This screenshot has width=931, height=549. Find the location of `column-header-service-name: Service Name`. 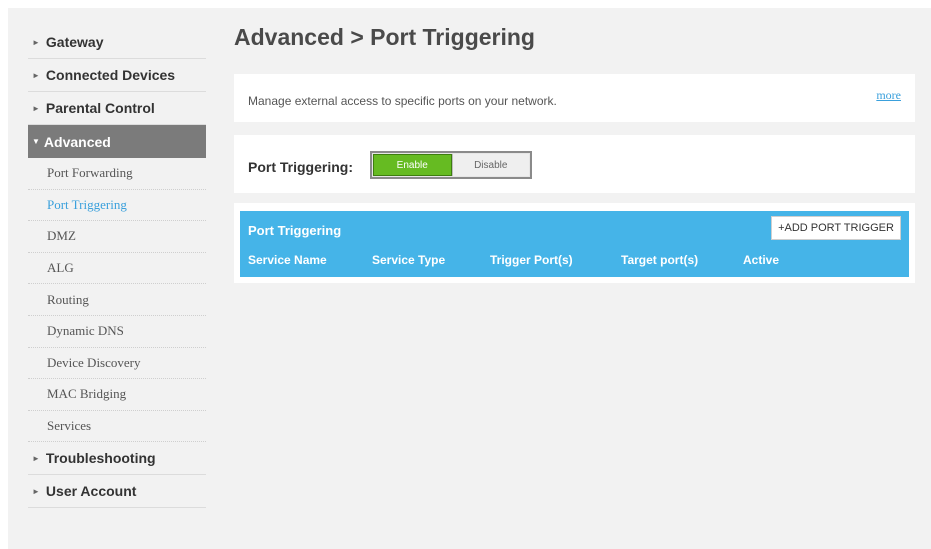

column-header-service-name: Service Name is located at coordinates (287, 260).